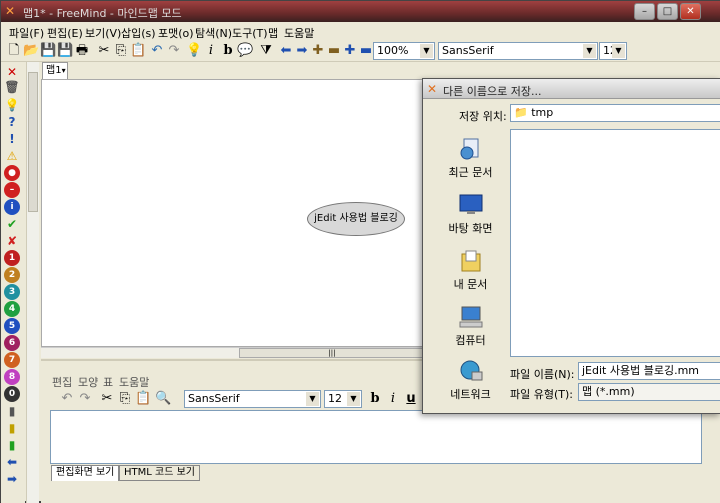  I want to click on notes-size-select: 12 ▼, so click(343, 399).